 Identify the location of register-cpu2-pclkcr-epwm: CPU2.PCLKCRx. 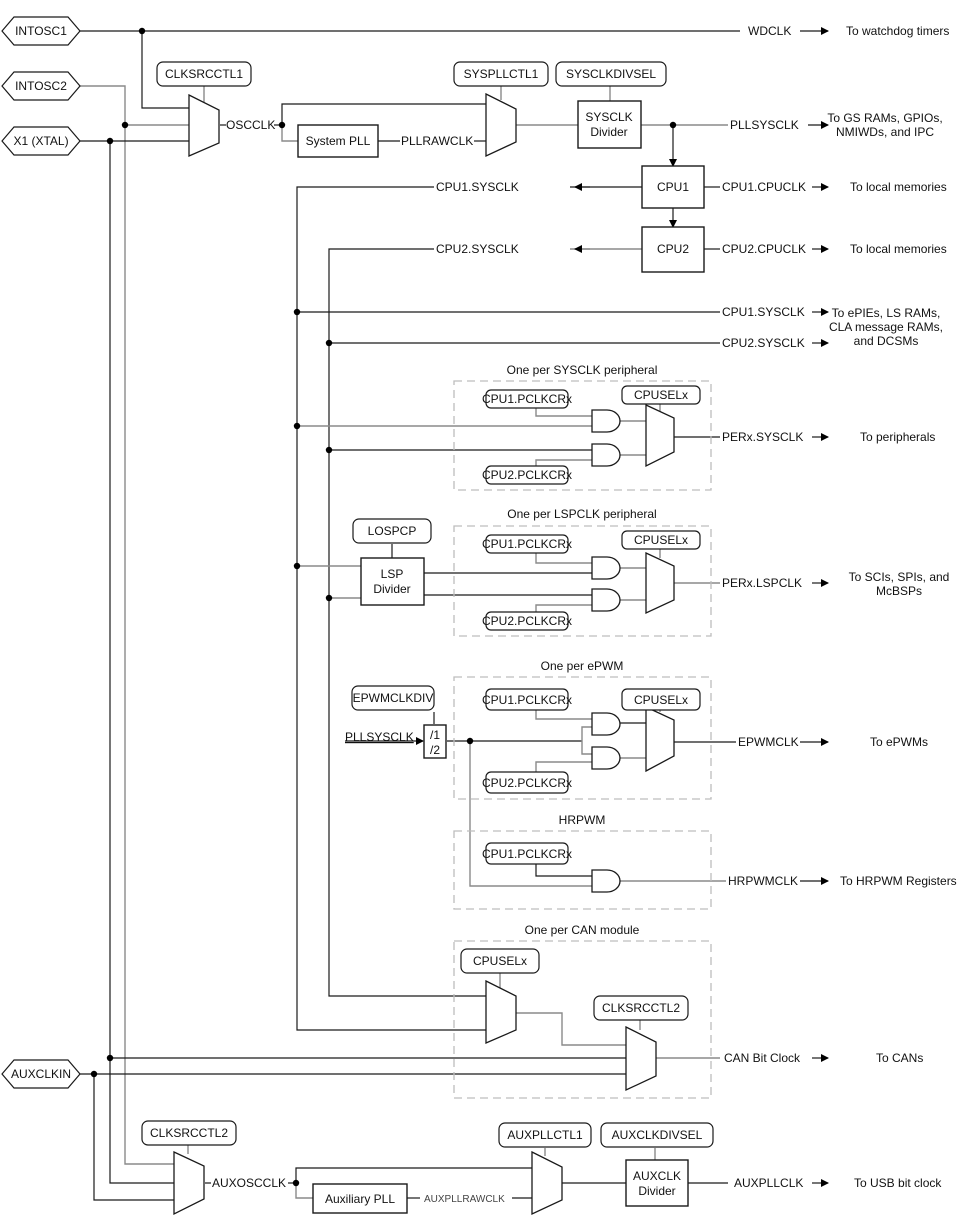
(527, 782).